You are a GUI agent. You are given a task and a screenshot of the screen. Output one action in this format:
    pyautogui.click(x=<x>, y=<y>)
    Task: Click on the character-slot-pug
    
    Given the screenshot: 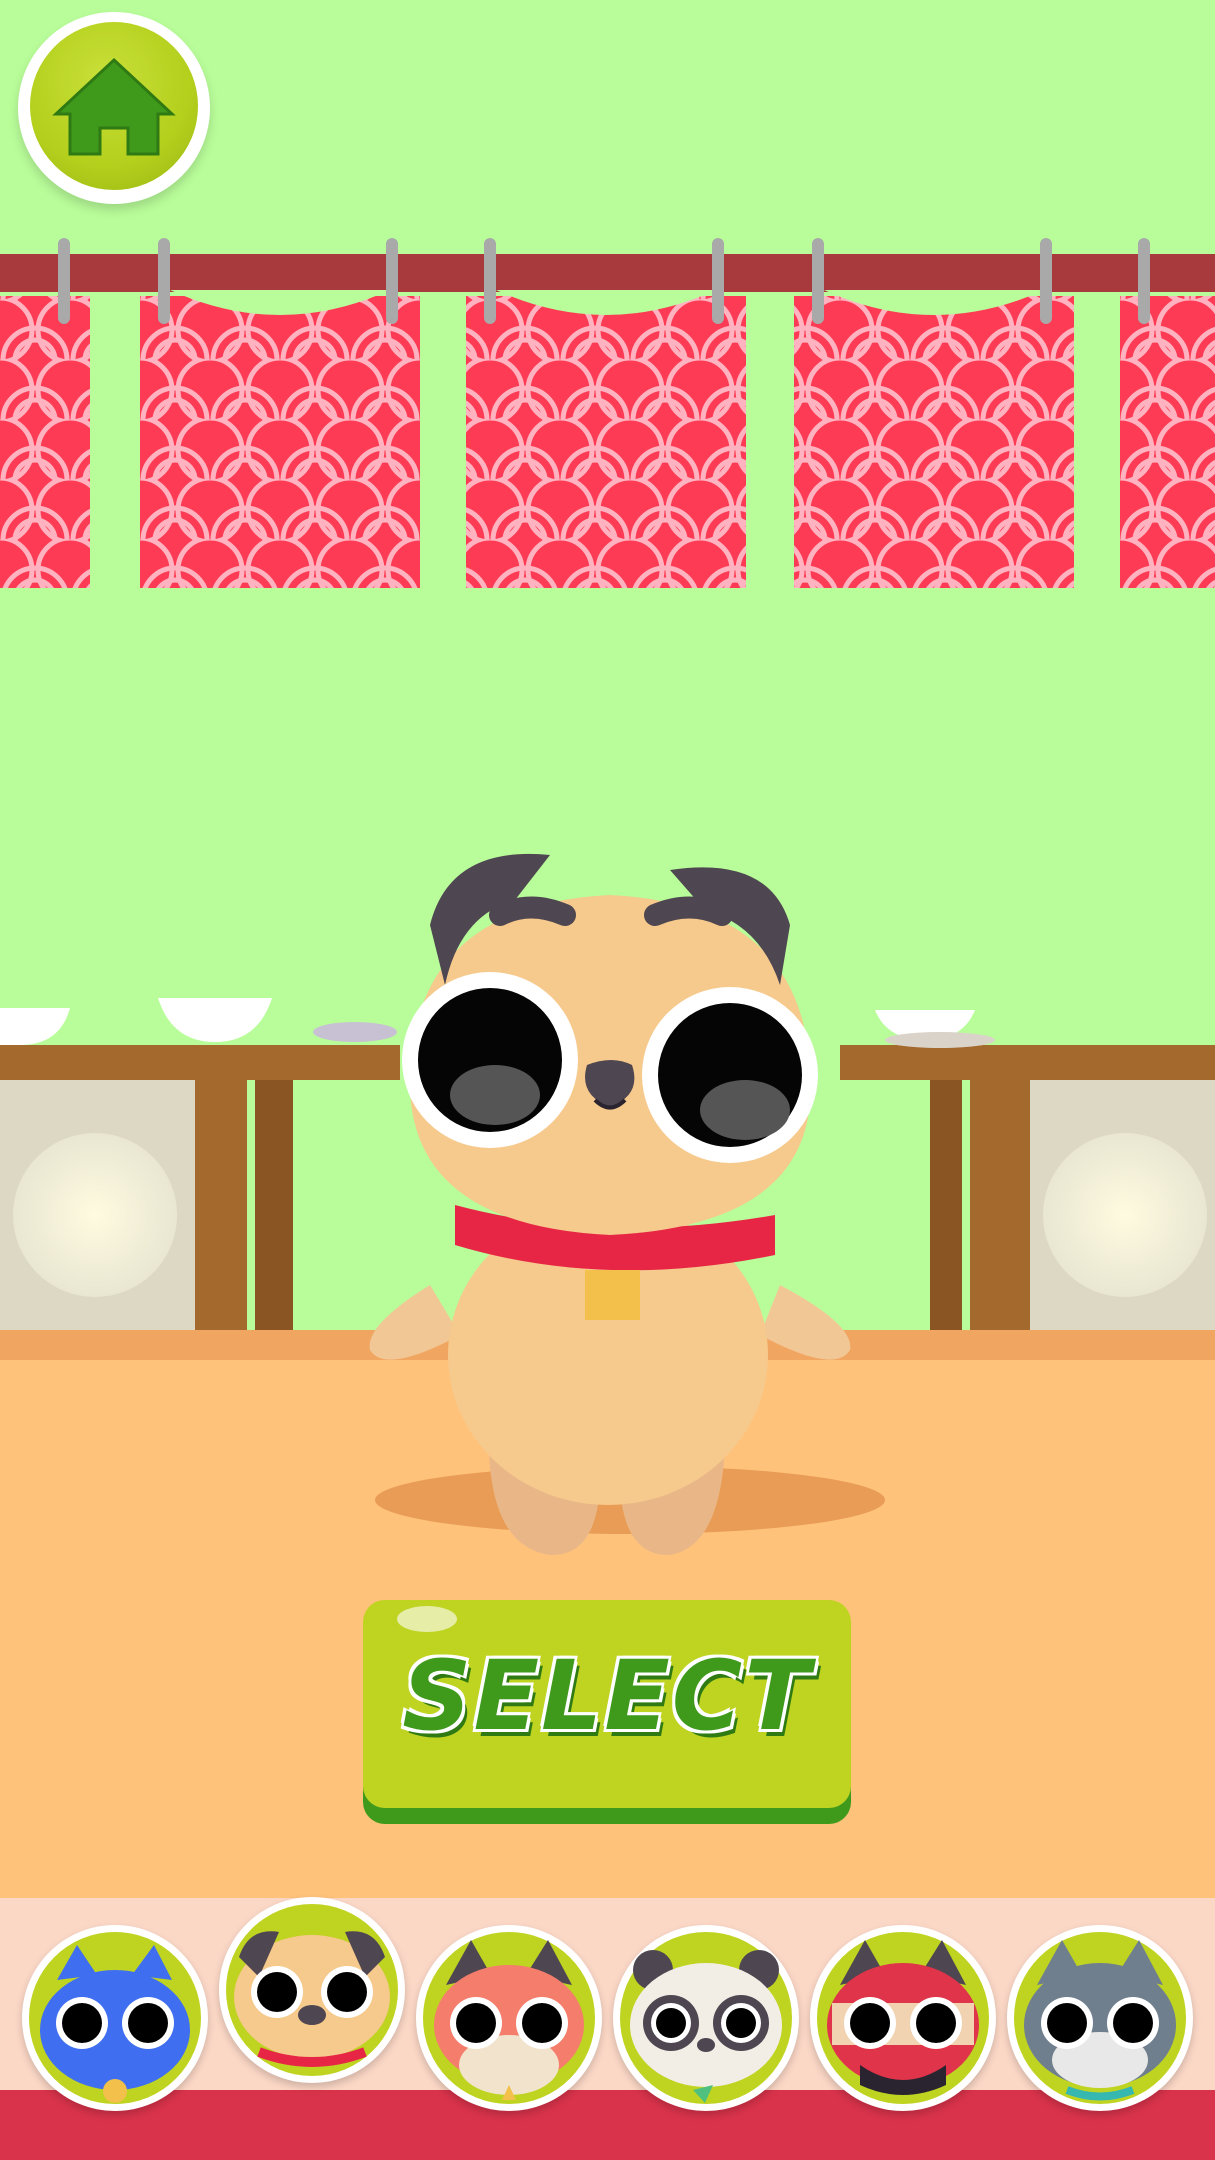 What is the action you would take?
    pyautogui.click(x=312, y=1990)
    